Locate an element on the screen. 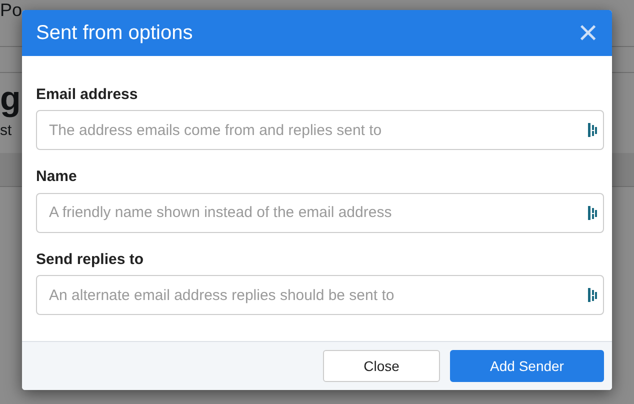 This screenshot has width=634, height=404. input-field: An alternate email address replies should be sent to is located at coordinates (320, 295).